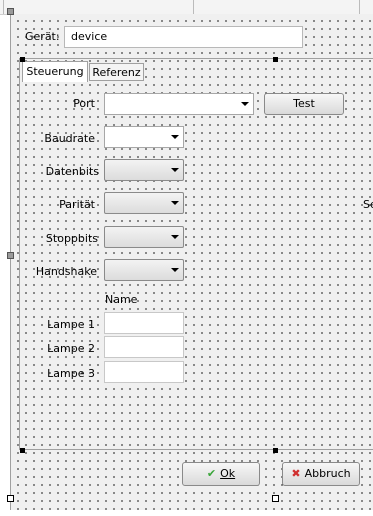  I want to click on paritaet-combobox, so click(144, 203).